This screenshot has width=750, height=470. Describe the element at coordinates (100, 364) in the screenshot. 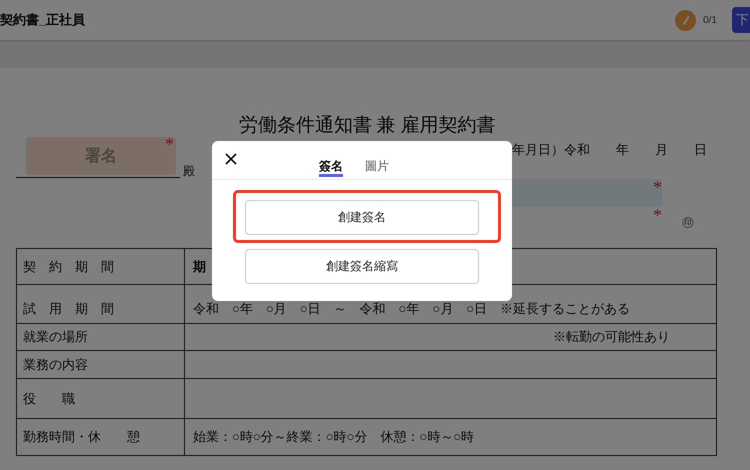

I see `table-cell: 業務の内容` at that location.